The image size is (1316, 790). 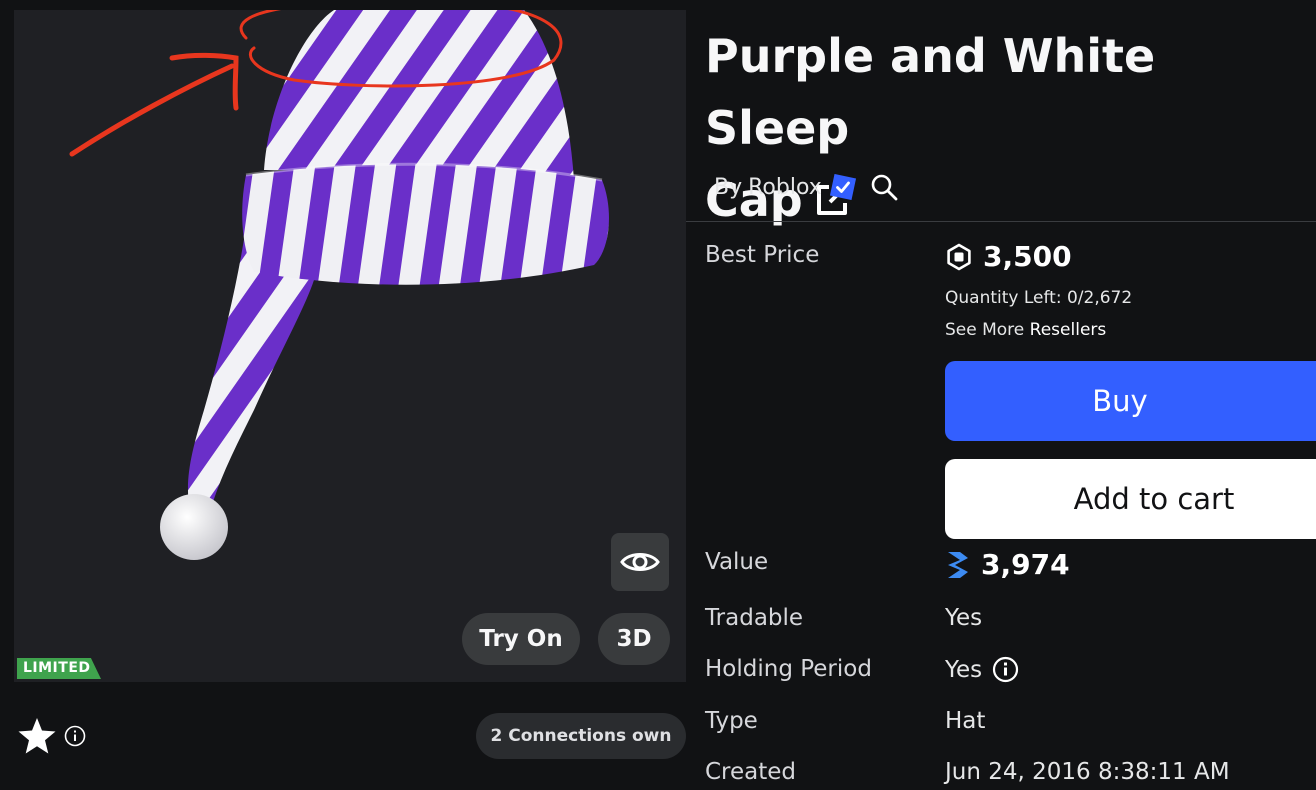 I want to click on created-label: Created, so click(x=751, y=772).